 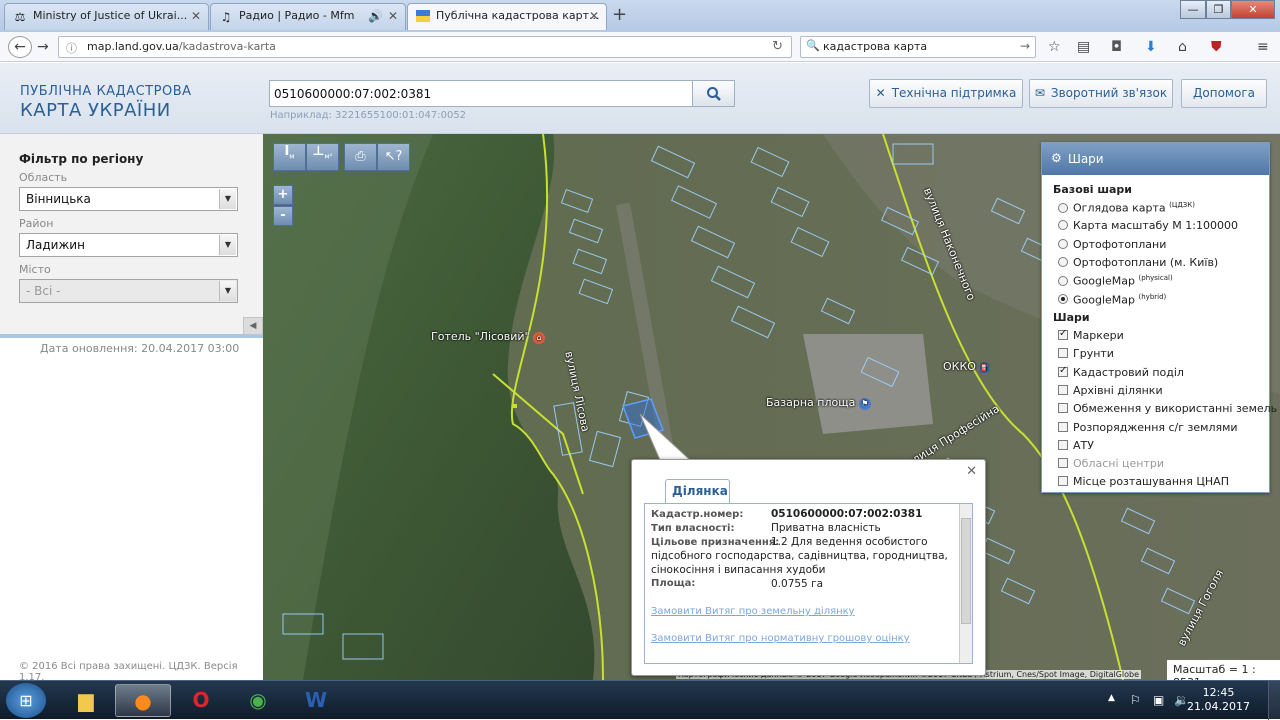 What do you see at coordinates (1148, 225) in the screenshot?
I see `base-layer-option: Карта масштабу М 1:100000` at bounding box center [1148, 225].